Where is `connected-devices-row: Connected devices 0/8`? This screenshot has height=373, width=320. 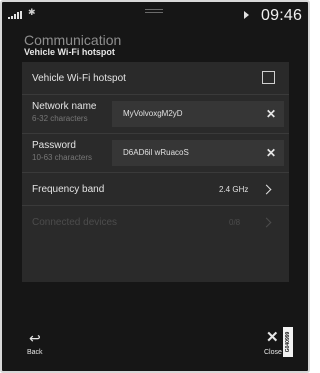 connected-devices-row: Connected devices 0/8 is located at coordinates (155, 222).